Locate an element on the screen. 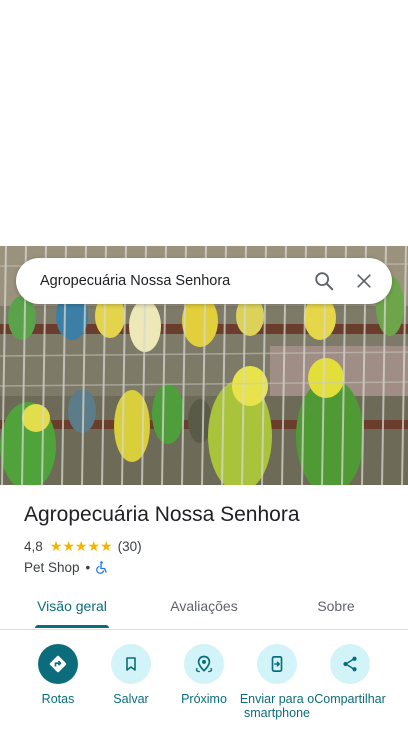 Image resolution: width=408 pixels, height=730 pixels. nearby-button: Próximo is located at coordinates (204, 675).